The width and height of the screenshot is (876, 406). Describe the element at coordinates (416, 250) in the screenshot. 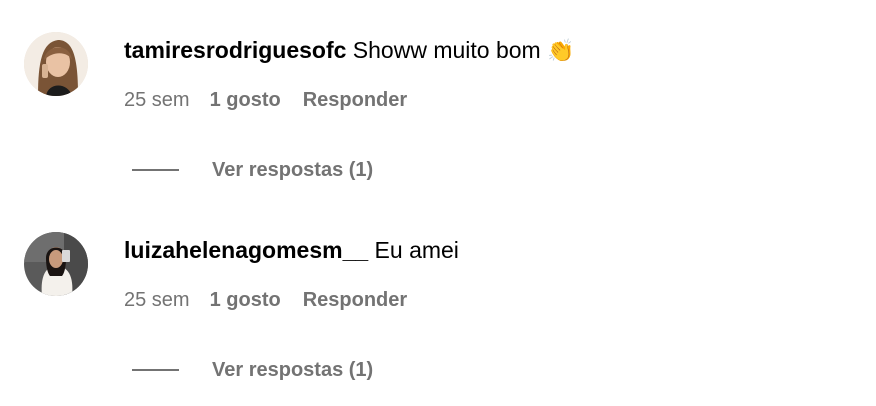

I see `comment-text: Eu amei` at that location.